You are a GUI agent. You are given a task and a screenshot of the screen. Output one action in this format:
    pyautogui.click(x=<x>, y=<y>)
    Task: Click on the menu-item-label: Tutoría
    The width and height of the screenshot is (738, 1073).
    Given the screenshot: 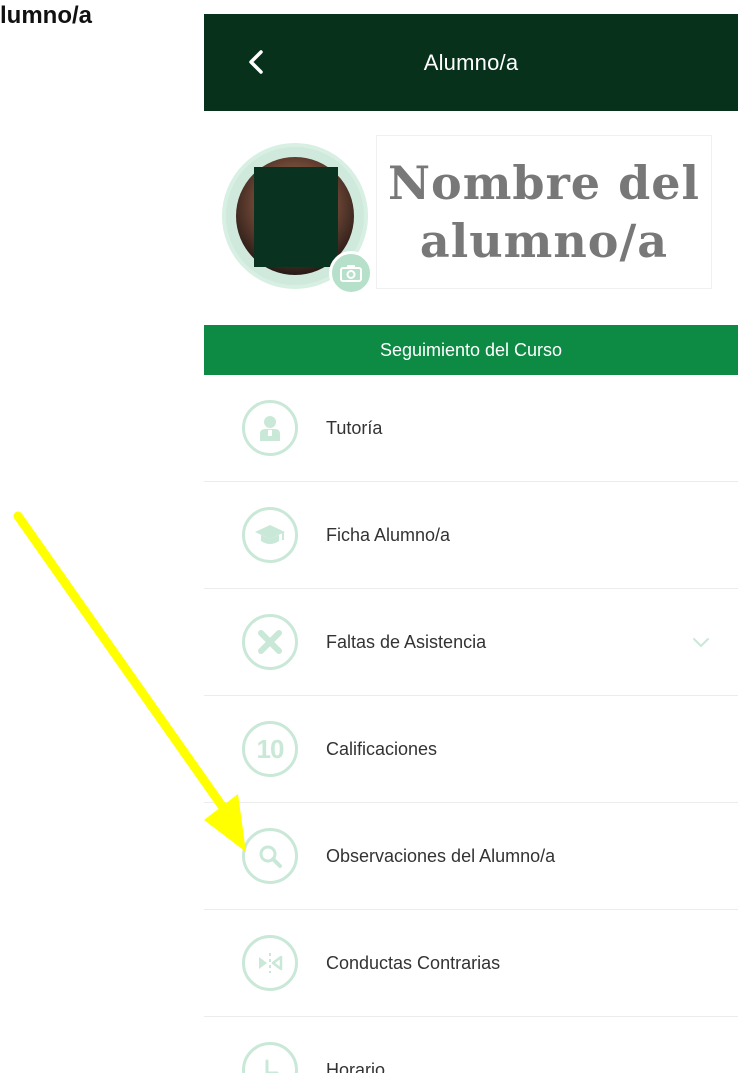 What is the action you would take?
    pyautogui.click(x=354, y=427)
    